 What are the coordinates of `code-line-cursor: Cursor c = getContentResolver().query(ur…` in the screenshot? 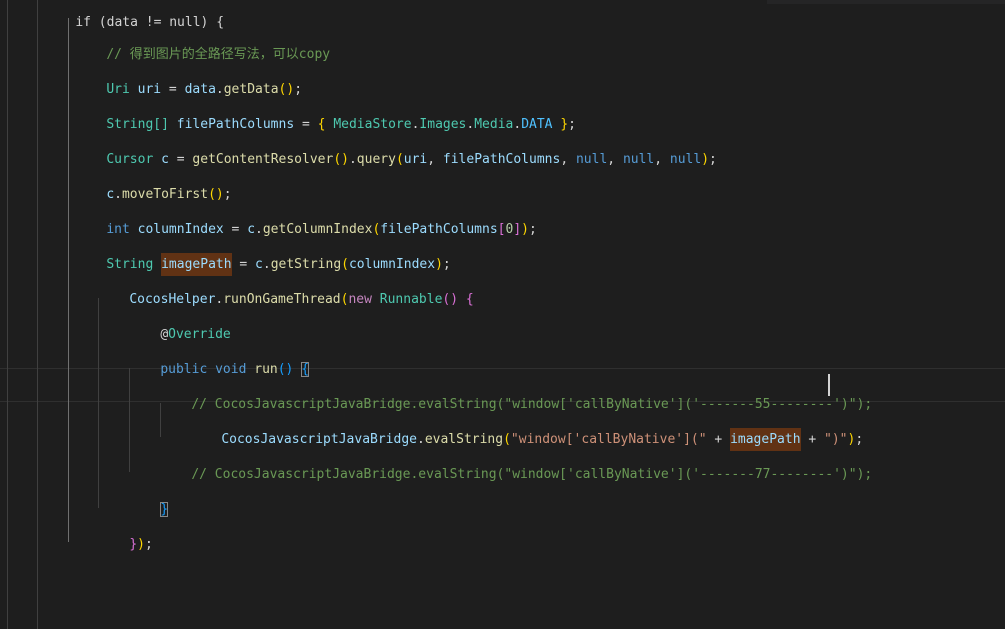 It's located at (396, 148).